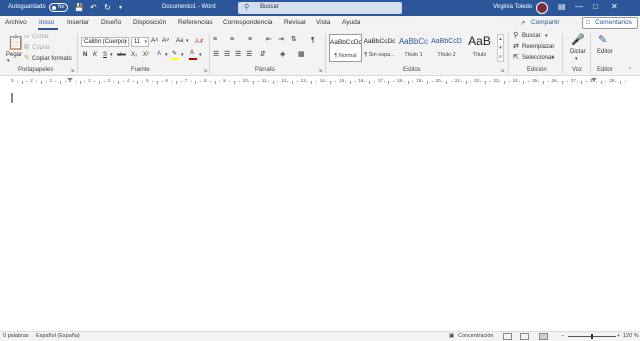 The height and width of the screenshot is (341, 640). What do you see at coordinates (15, 42) in the screenshot?
I see `paste-icon: 📋` at bounding box center [15, 42].